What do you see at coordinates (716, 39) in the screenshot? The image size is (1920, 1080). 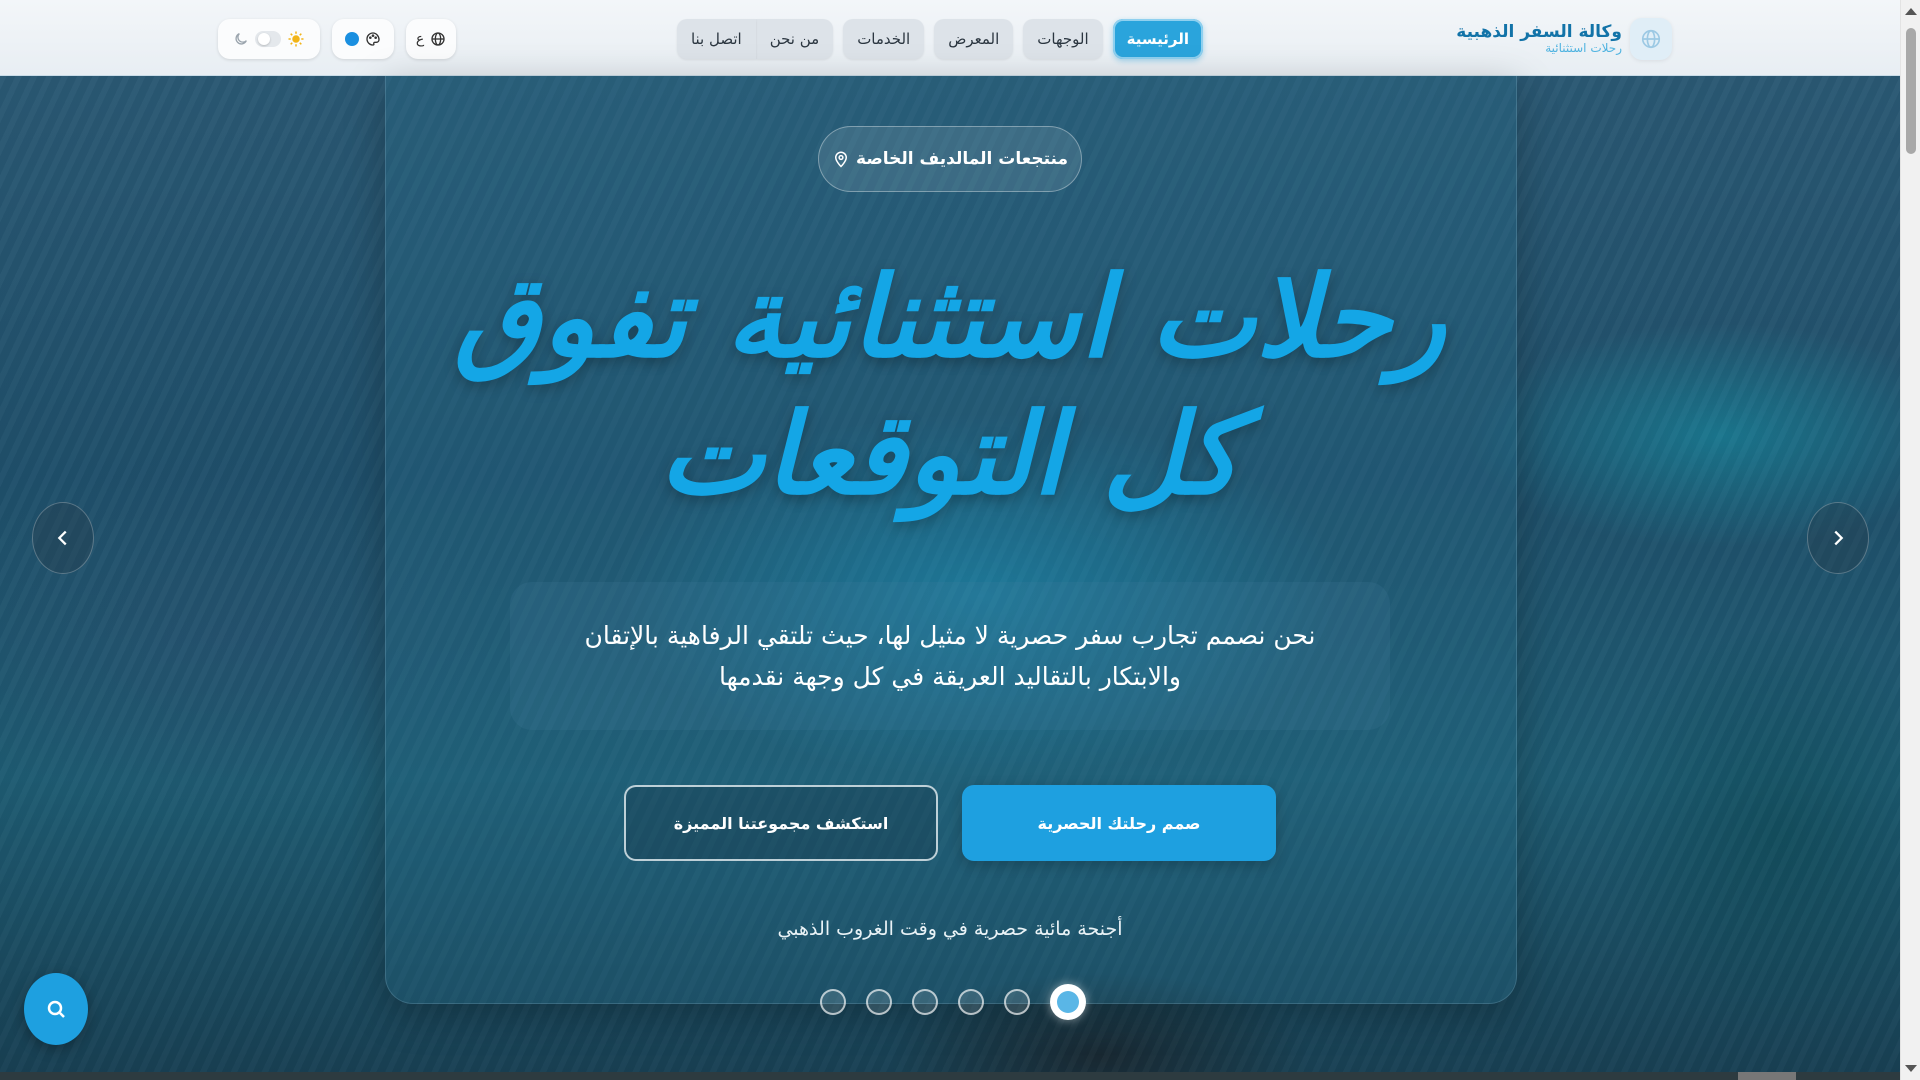 I see `tab-contact: اتصل بنا` at bounding box center [716, 39].